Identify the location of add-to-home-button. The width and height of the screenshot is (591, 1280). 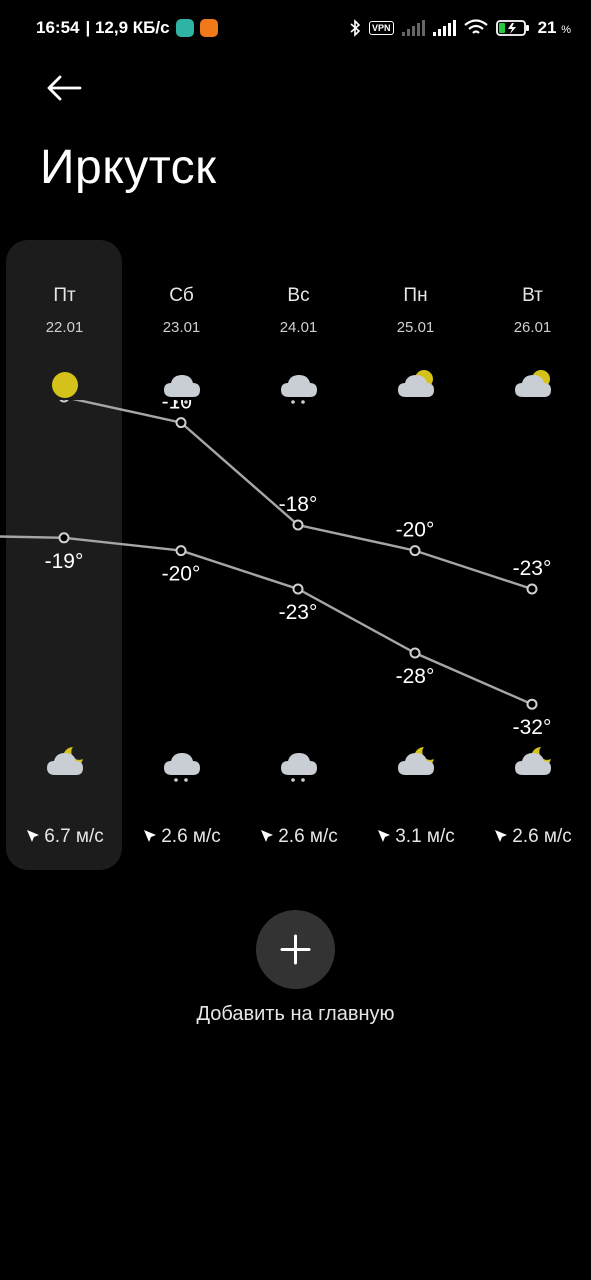
(295, 949).